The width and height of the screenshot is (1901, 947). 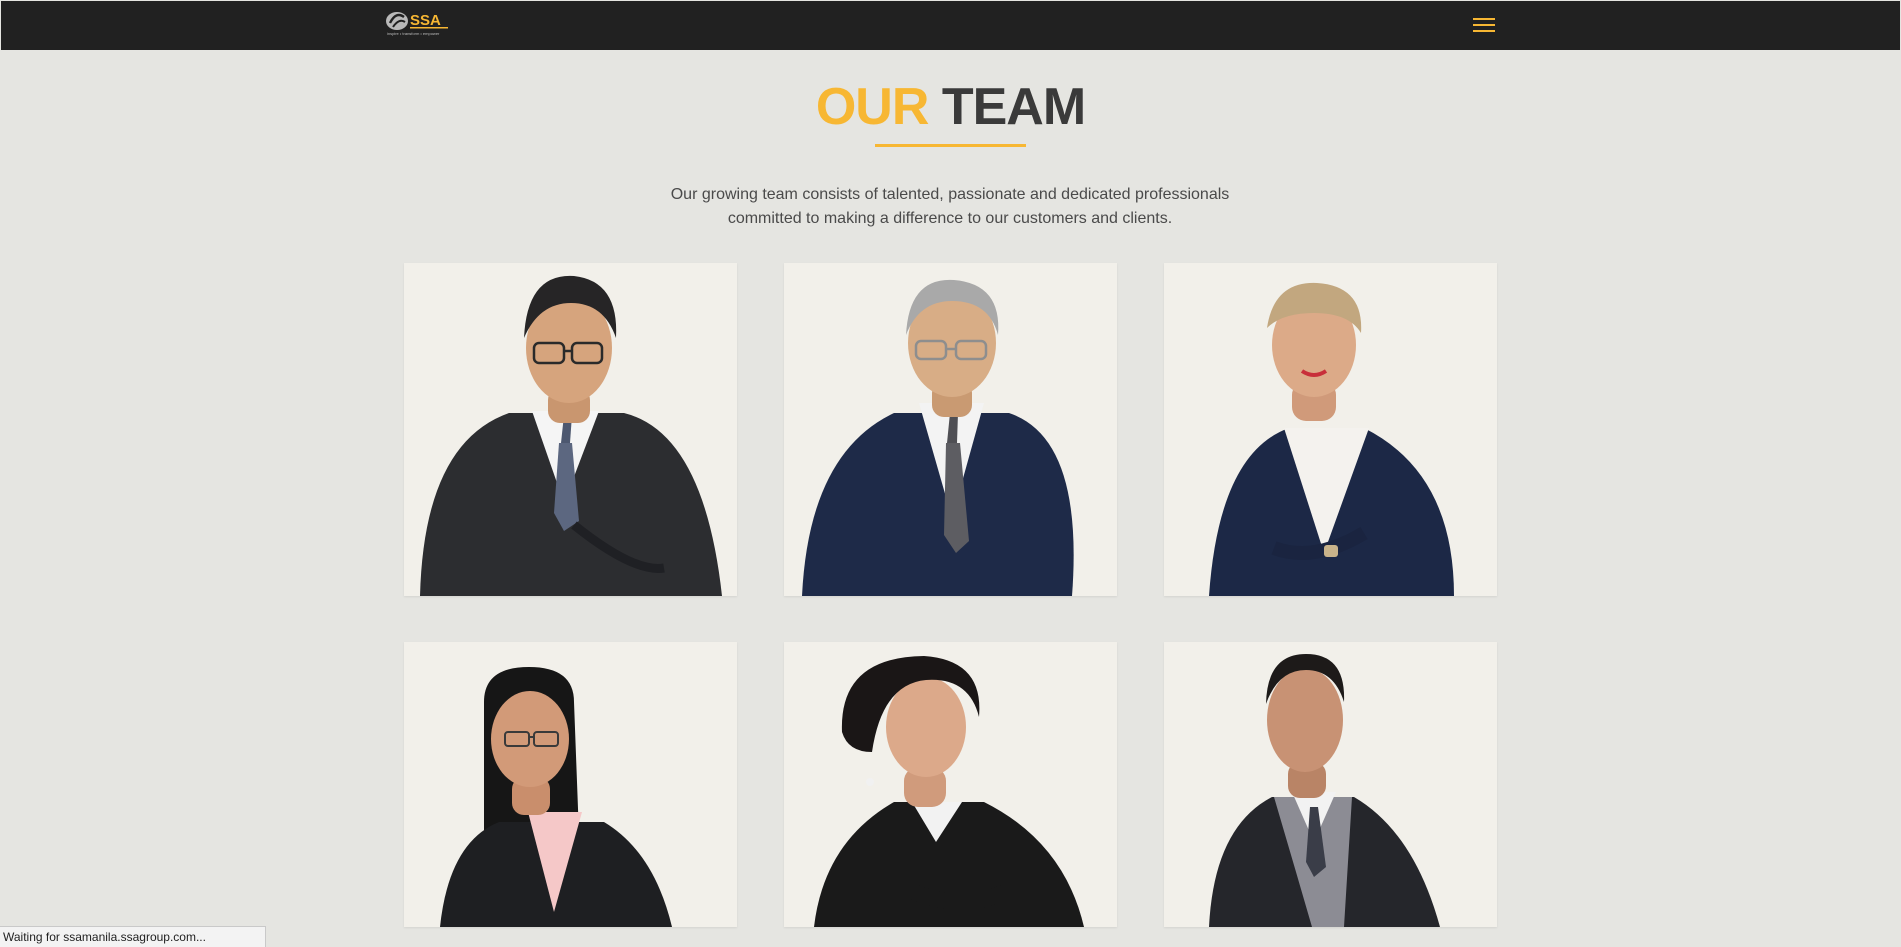 I want to click on team-member-3-card, so click(x=1330, y=429).